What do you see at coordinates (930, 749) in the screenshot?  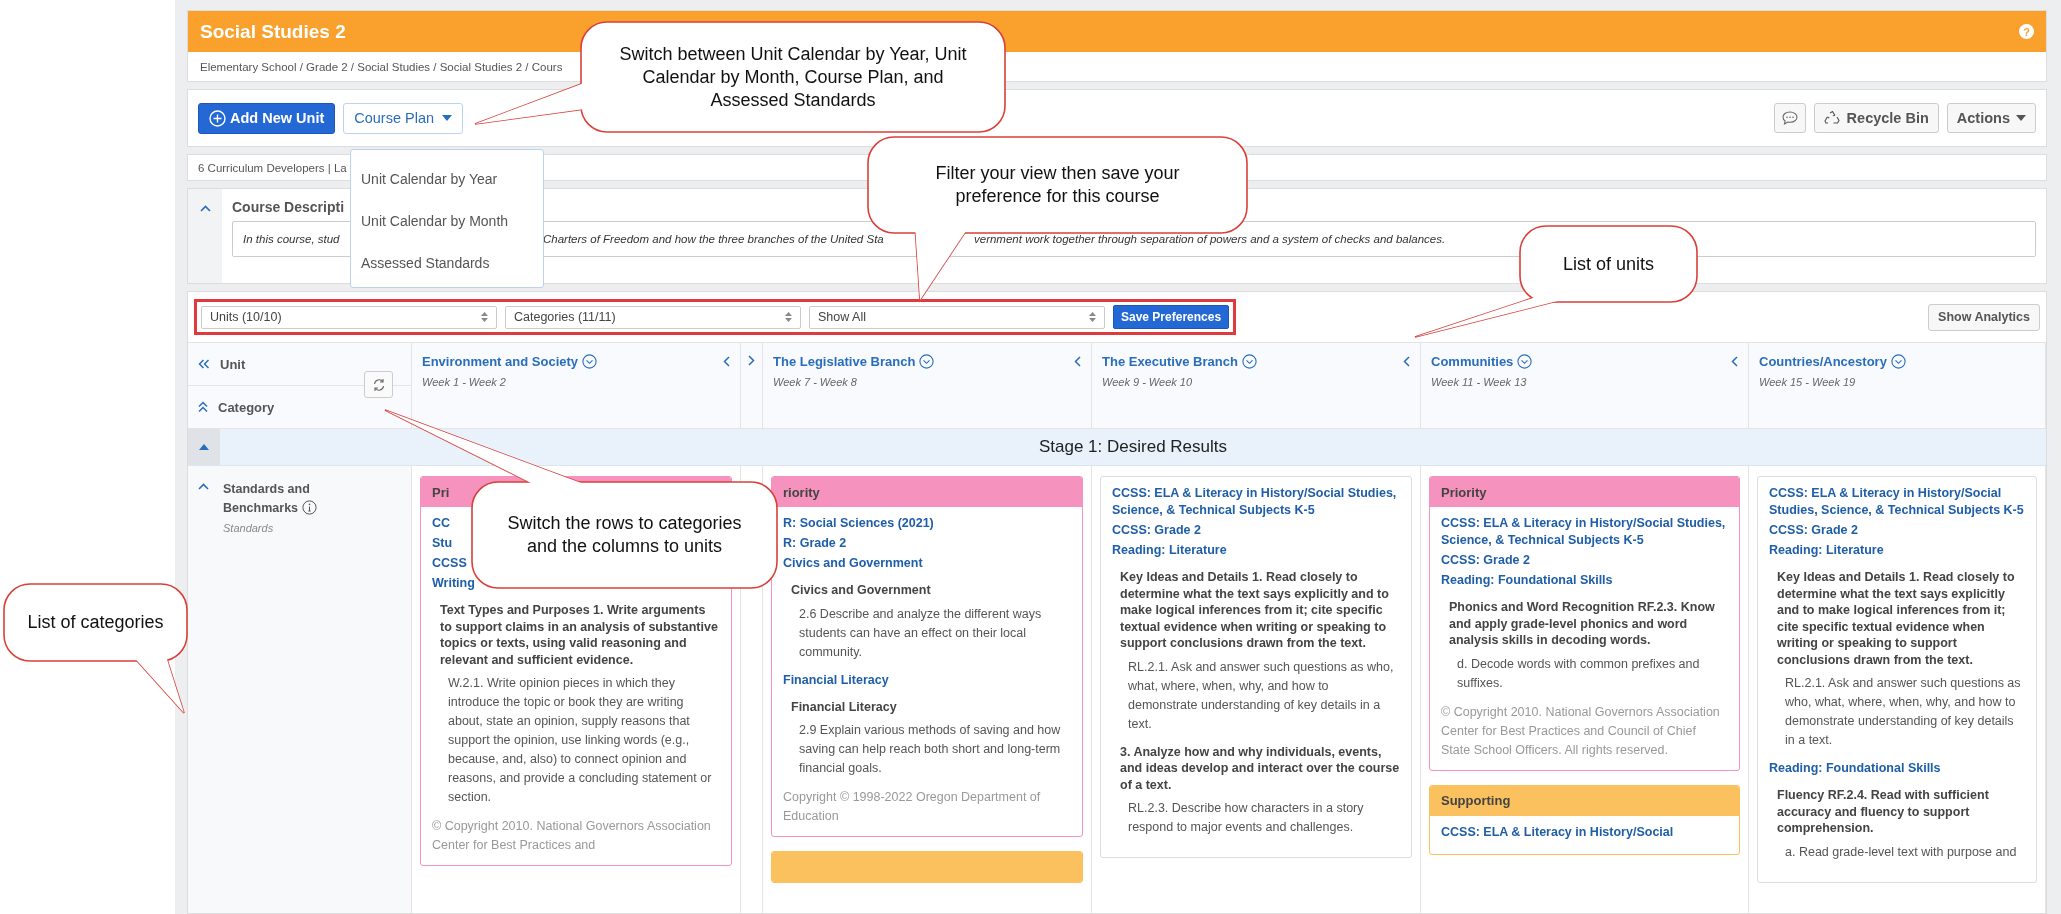 I see `standard-text: 2.9 Explain various methods of saving and how saving can help reach both short and long-term financial goals.` at bounding box center [930, 749].